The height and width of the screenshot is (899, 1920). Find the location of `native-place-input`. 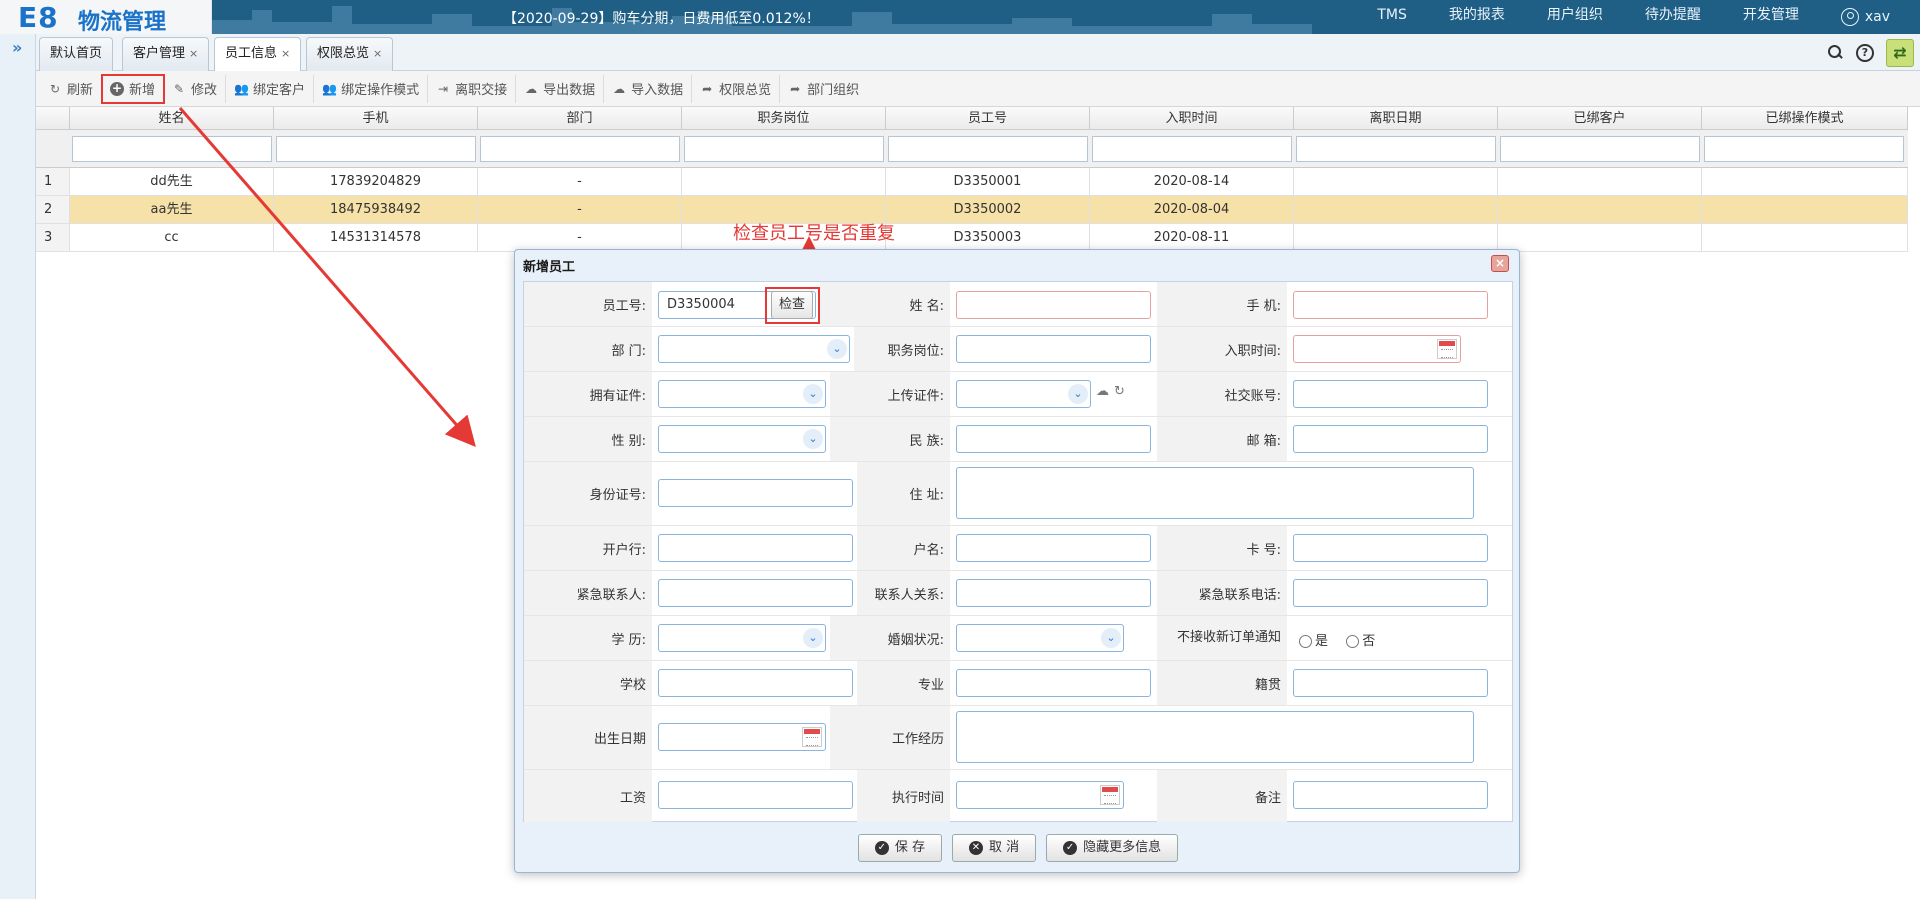

native-place-input is located at coordinates (1390, 683).